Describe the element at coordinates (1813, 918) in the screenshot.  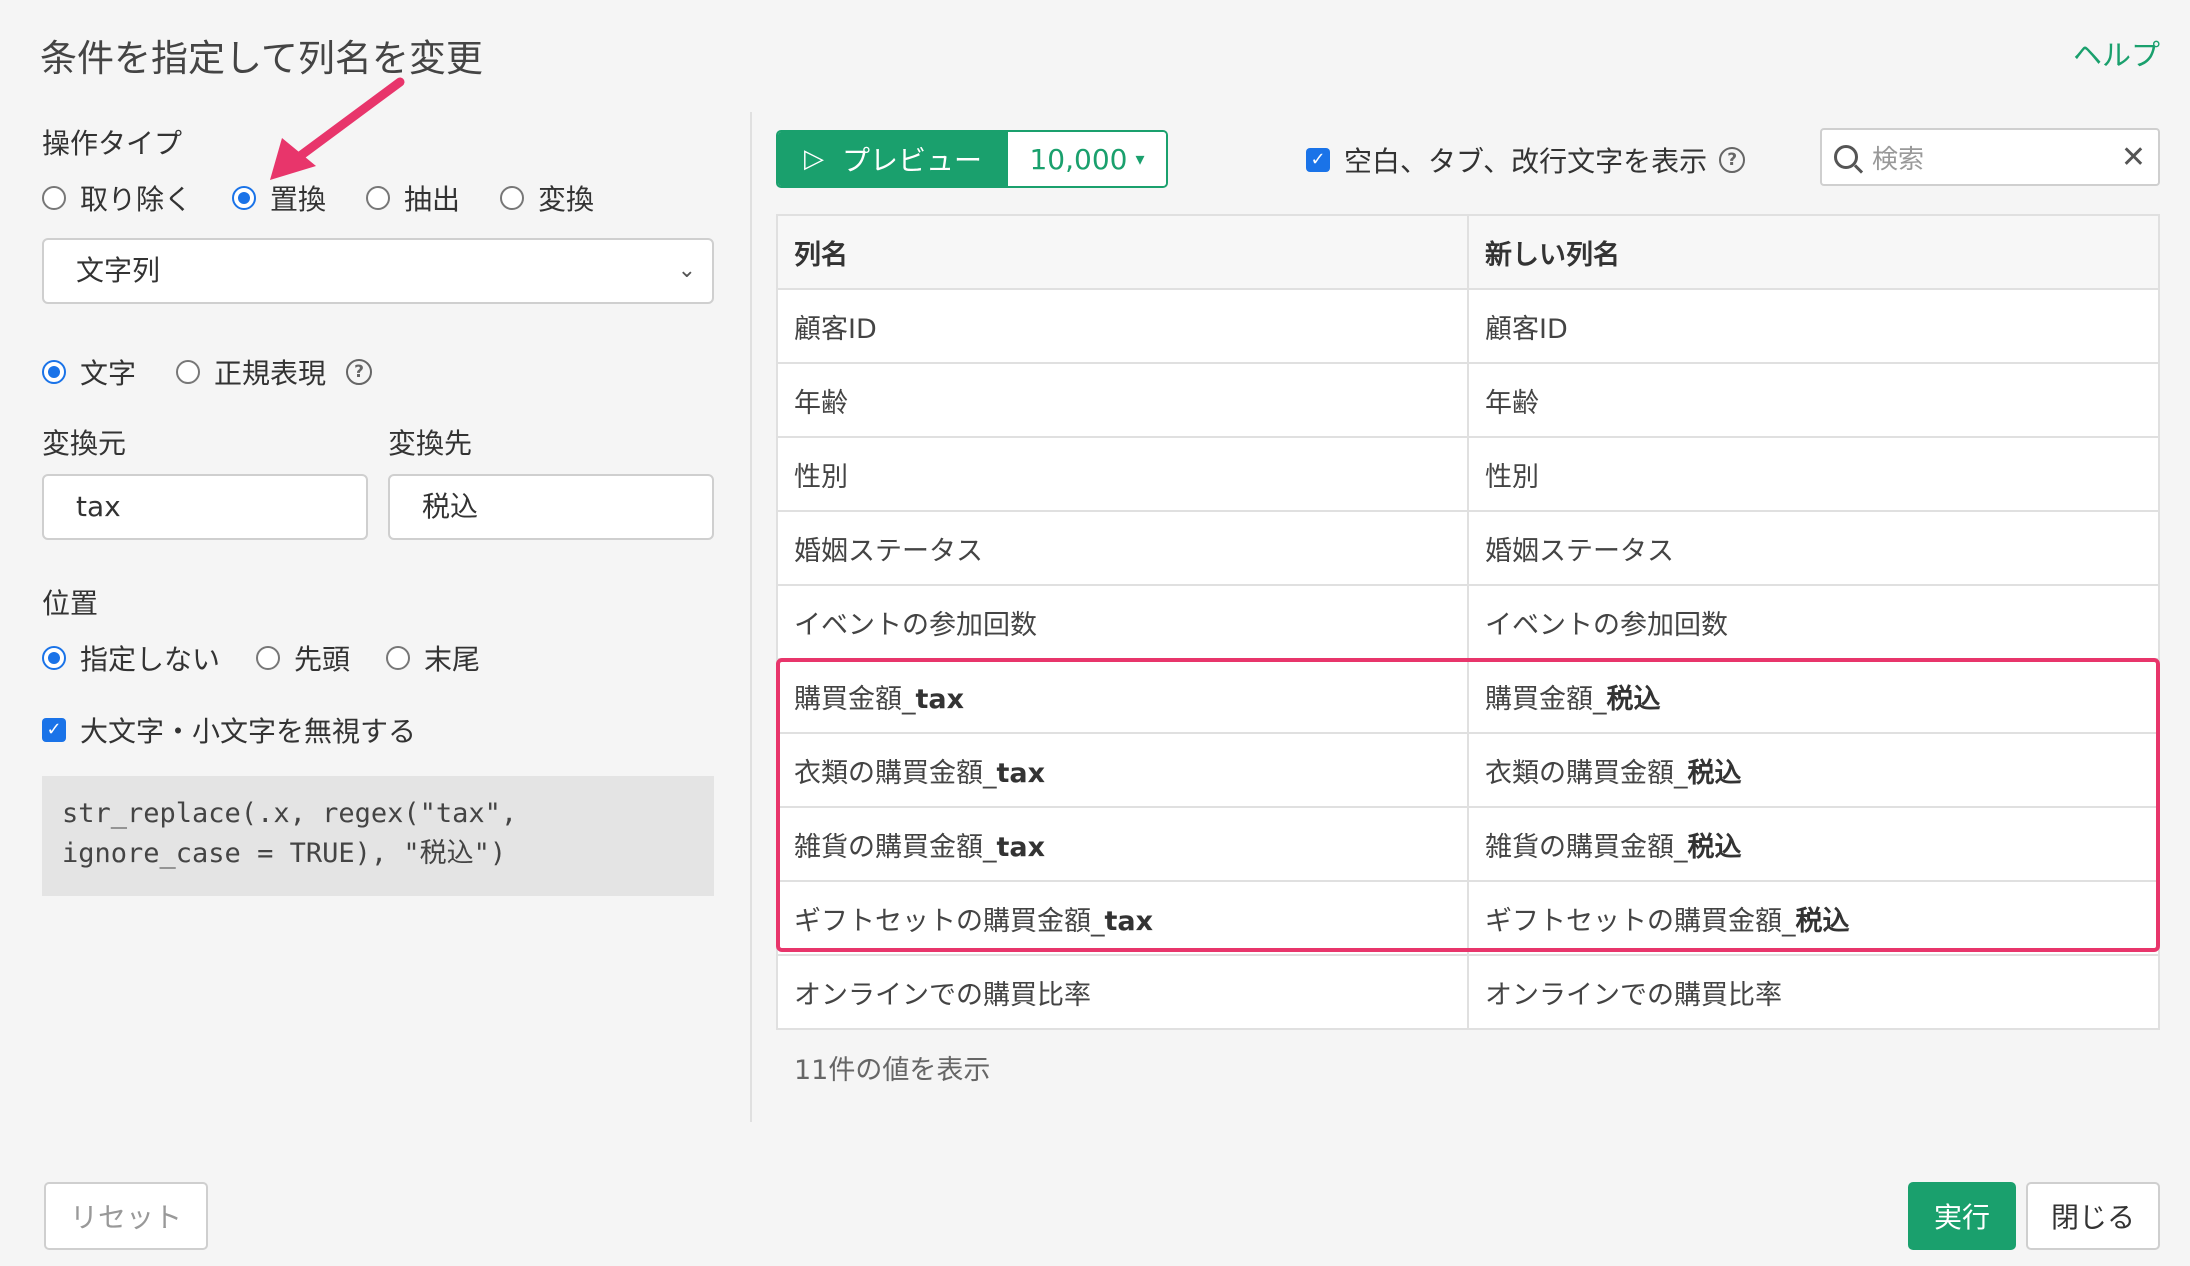
I see `cell-new-name: ギフトセットの購買金額_税込` at that location.